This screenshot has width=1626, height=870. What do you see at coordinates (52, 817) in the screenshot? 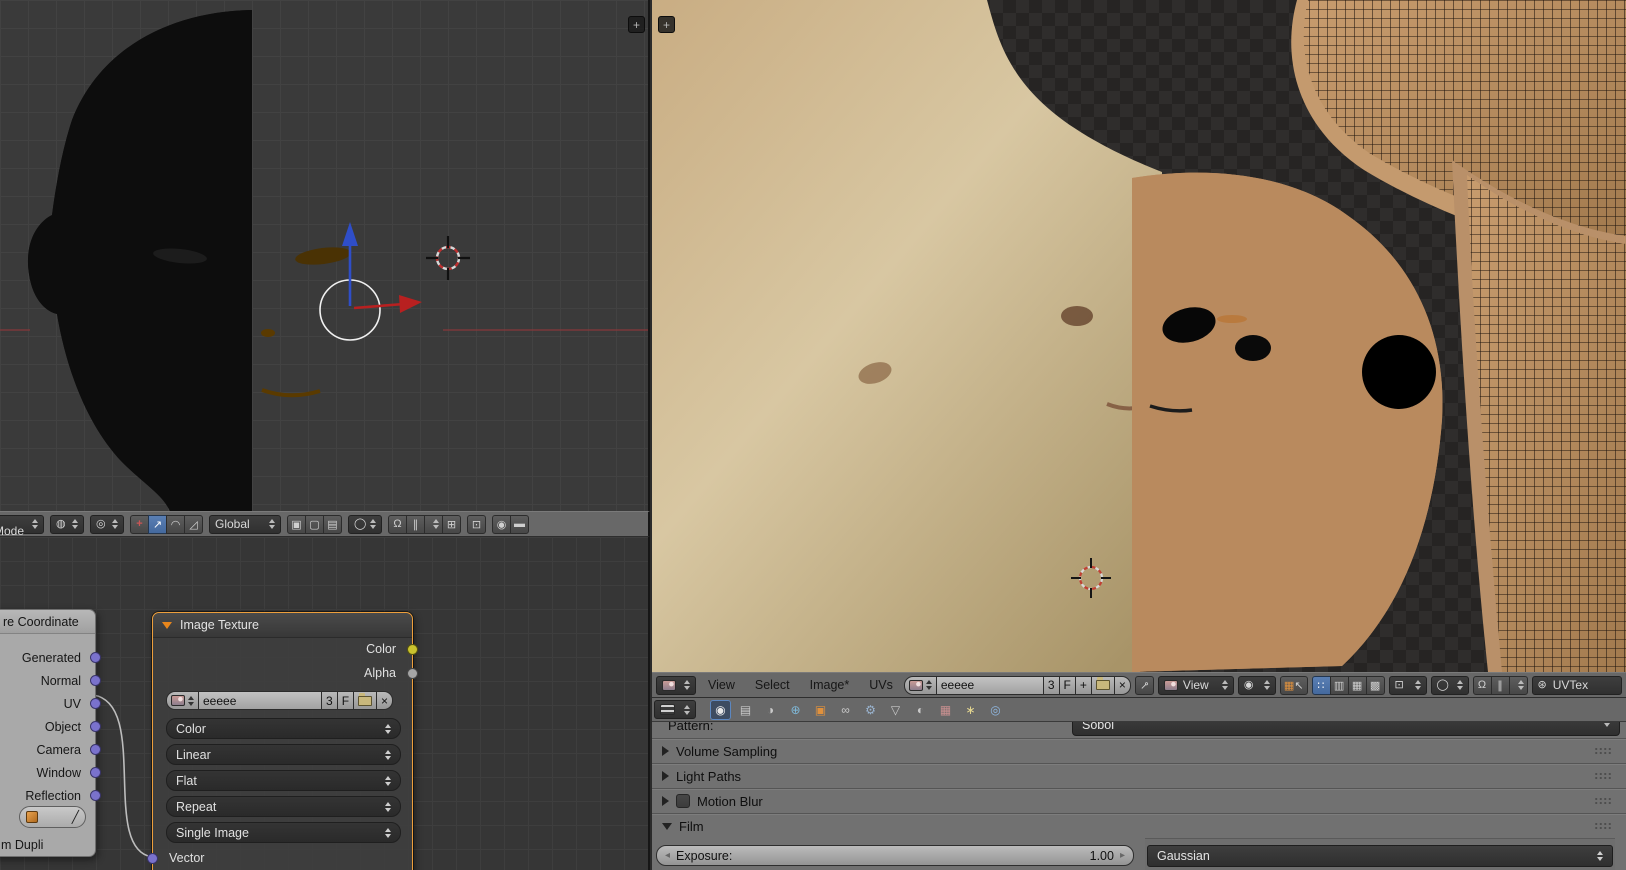
I see `object-field: ╱` at bounding box center [52, 817].